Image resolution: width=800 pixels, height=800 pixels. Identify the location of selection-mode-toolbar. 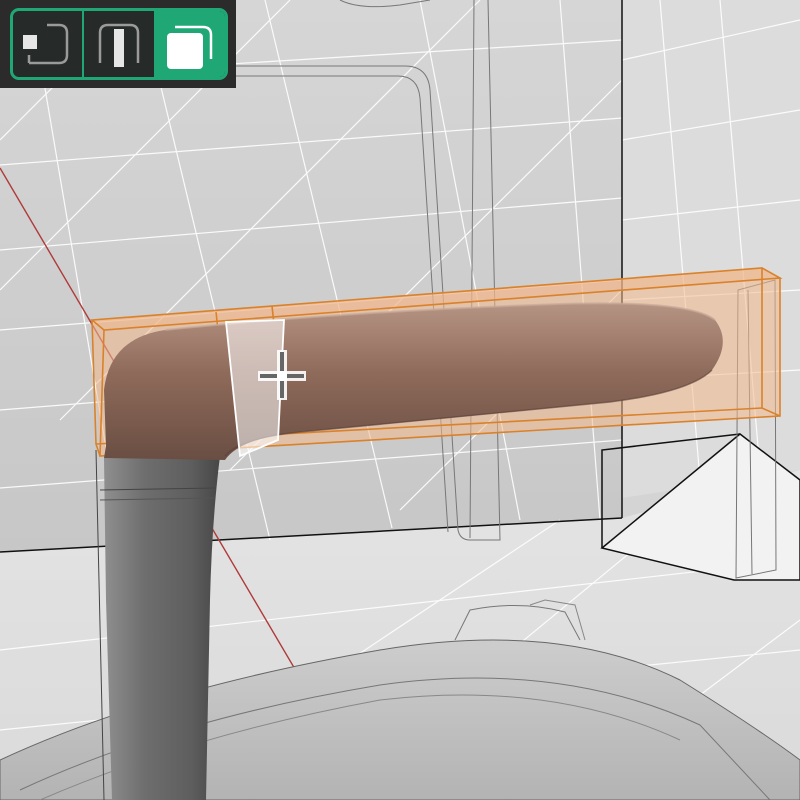
(118, 44).